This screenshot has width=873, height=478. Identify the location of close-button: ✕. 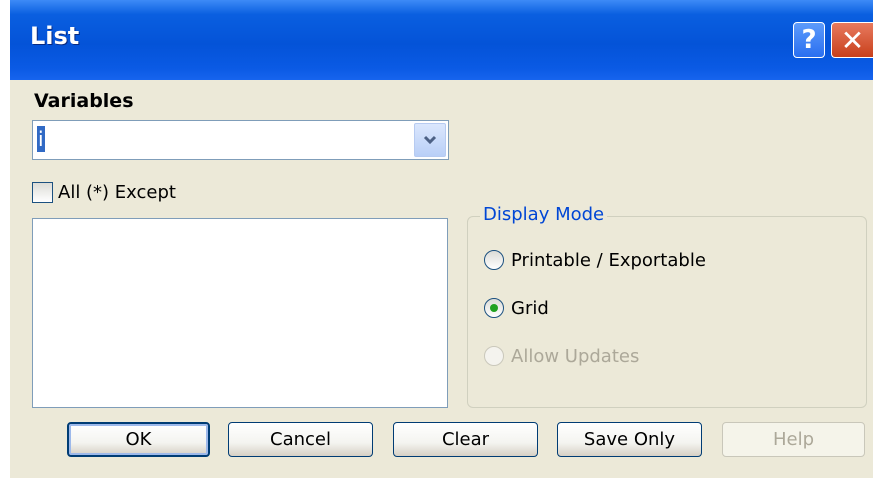
(852, 40).